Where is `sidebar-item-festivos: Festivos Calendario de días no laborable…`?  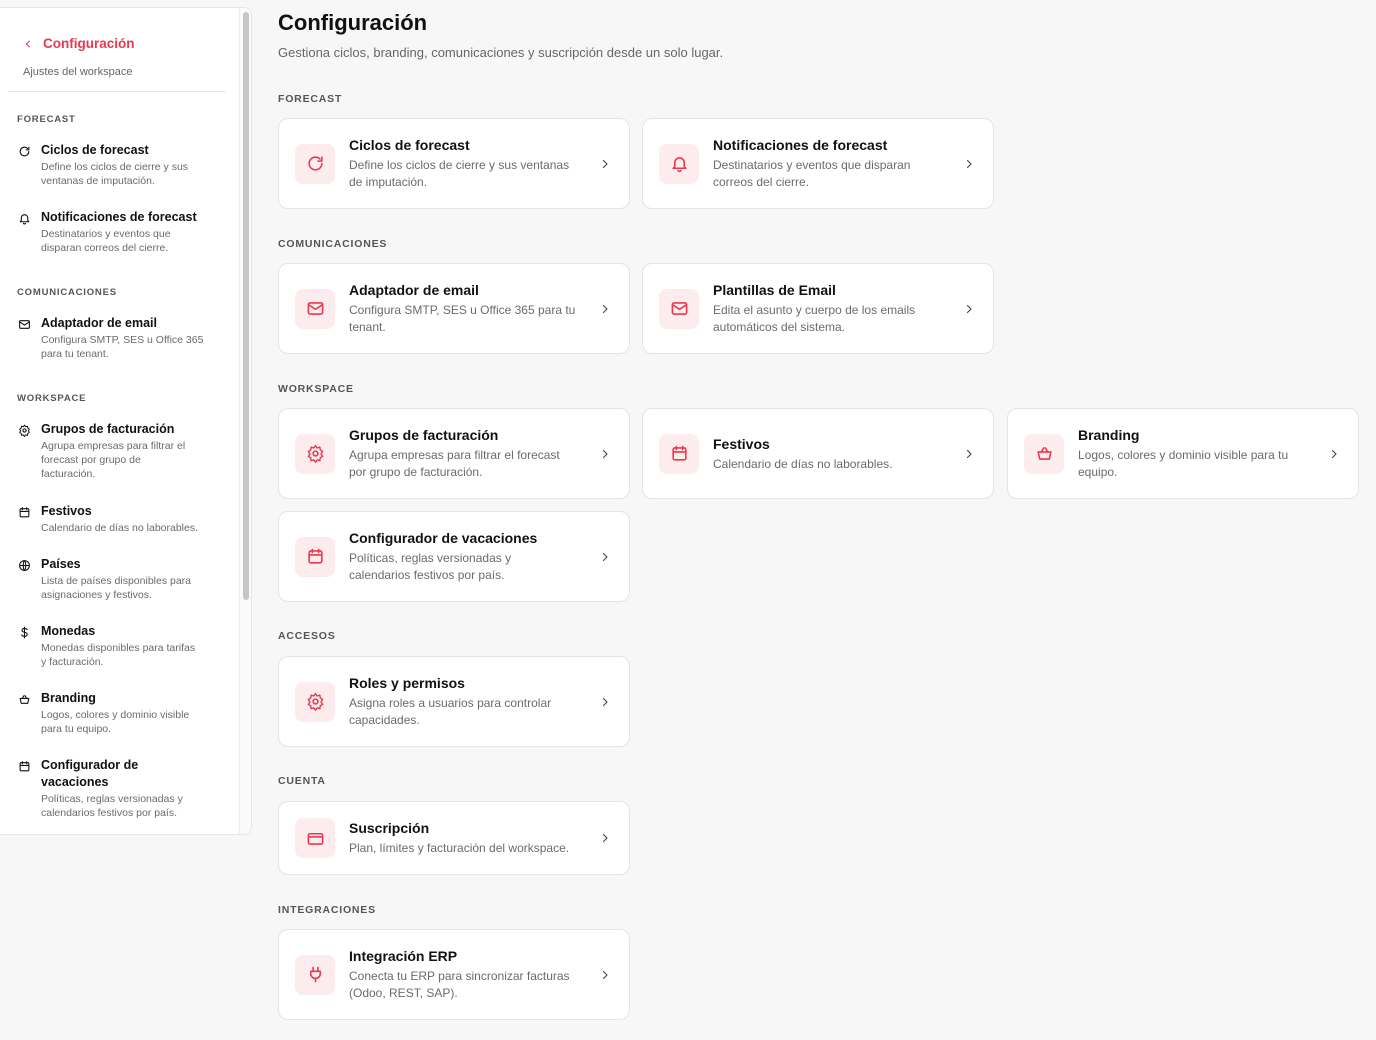
sidebar-item-festivos: Festivos Calendario de días no laborable… is located at coordinates (123, 519).